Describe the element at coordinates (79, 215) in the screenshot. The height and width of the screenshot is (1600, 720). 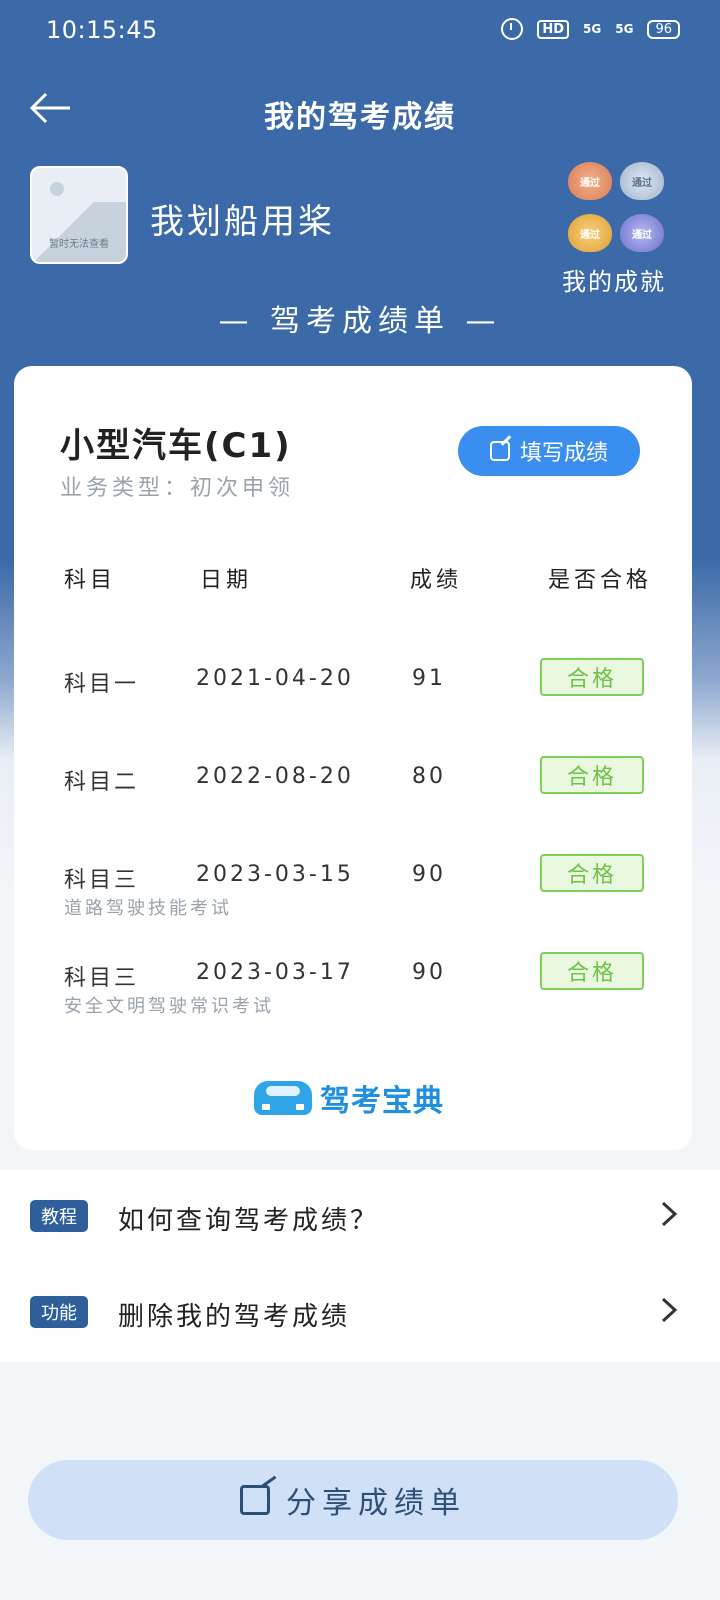
I see `avatar: 暂时无法查看` at that location.